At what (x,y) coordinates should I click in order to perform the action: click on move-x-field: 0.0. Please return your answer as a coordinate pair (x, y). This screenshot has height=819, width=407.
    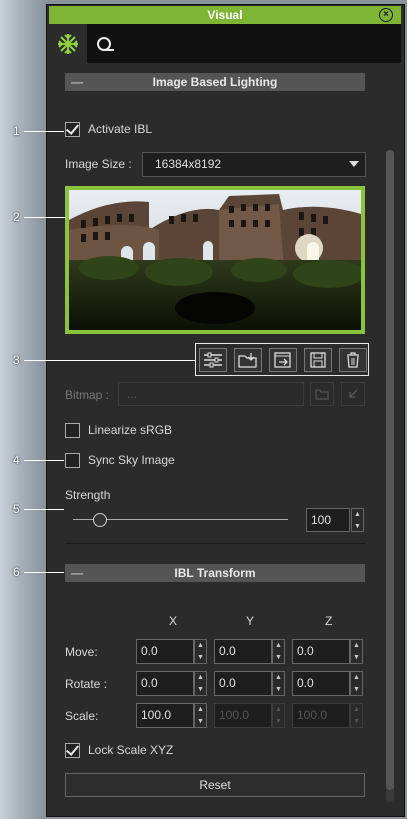
    Looking at the image, I should click on (165, 651).